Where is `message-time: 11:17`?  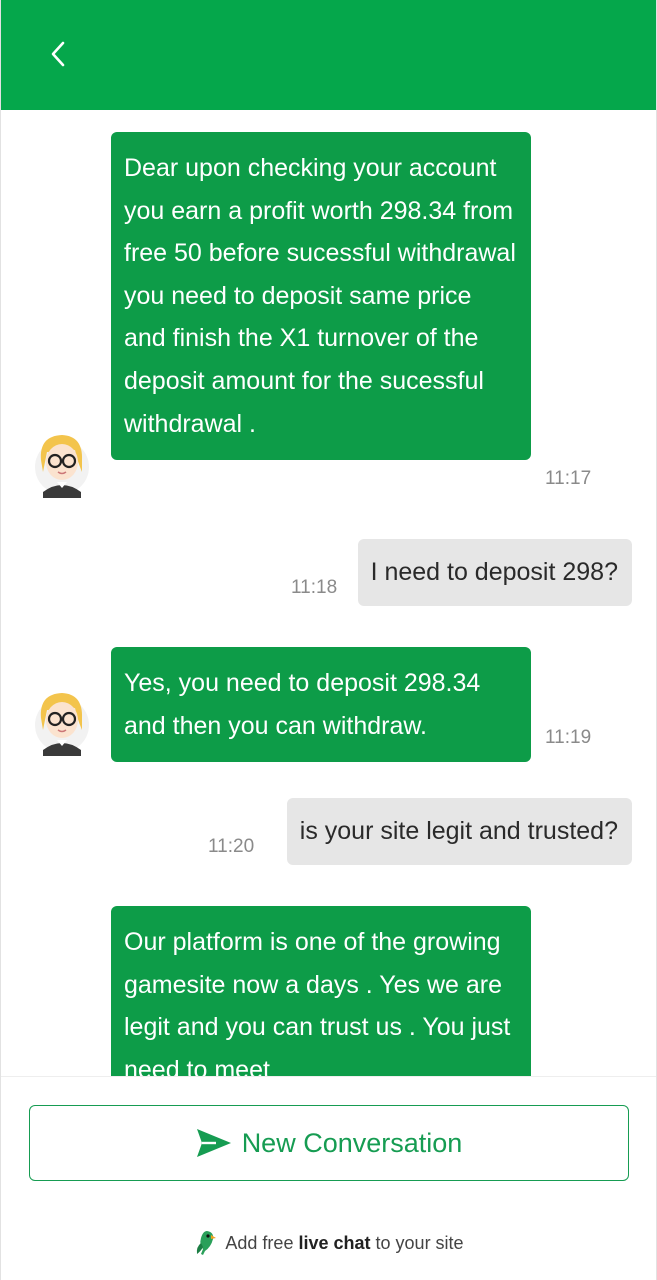
message-time: 11:17 is located at coordinates (568, 478).